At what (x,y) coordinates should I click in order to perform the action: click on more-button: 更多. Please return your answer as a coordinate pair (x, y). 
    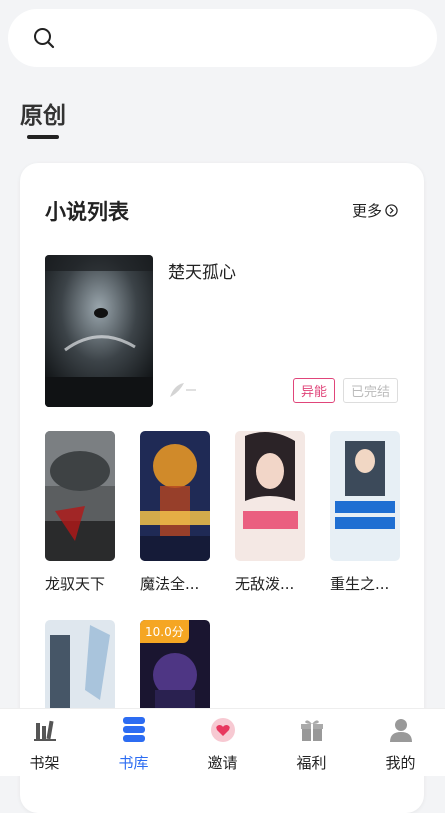
    Looking at the image, I should click on (375, 210).